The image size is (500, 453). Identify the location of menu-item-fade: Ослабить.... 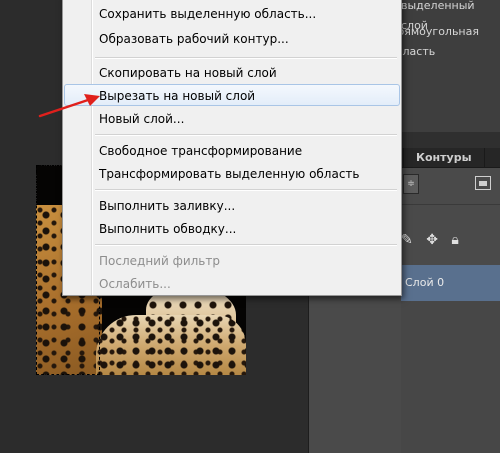
(135, 284).